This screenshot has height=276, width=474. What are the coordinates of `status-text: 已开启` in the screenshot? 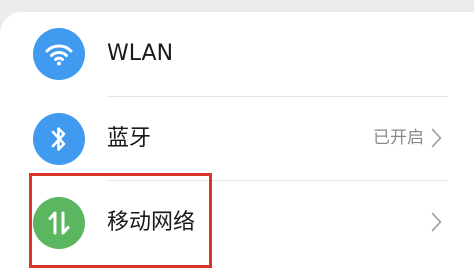 It's located at (398, 138).